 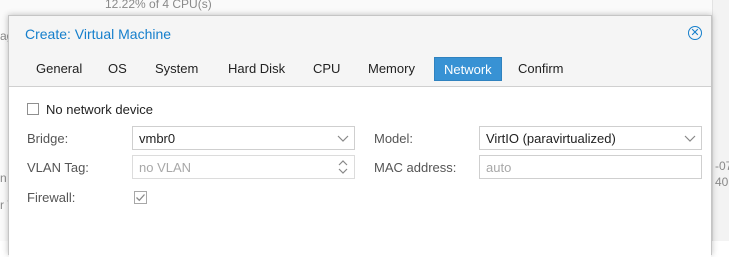 I want to click on model-value: VirtIO (paravirtualized), so click(x=551, y=138).